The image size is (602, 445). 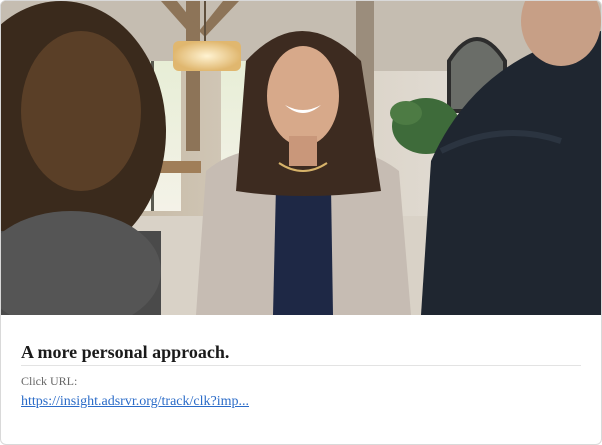 What do you see at coordinates (125, 352) in the screenshot?
I see `ad-headline: A more personal approach.` at bounding box center [125, 352].